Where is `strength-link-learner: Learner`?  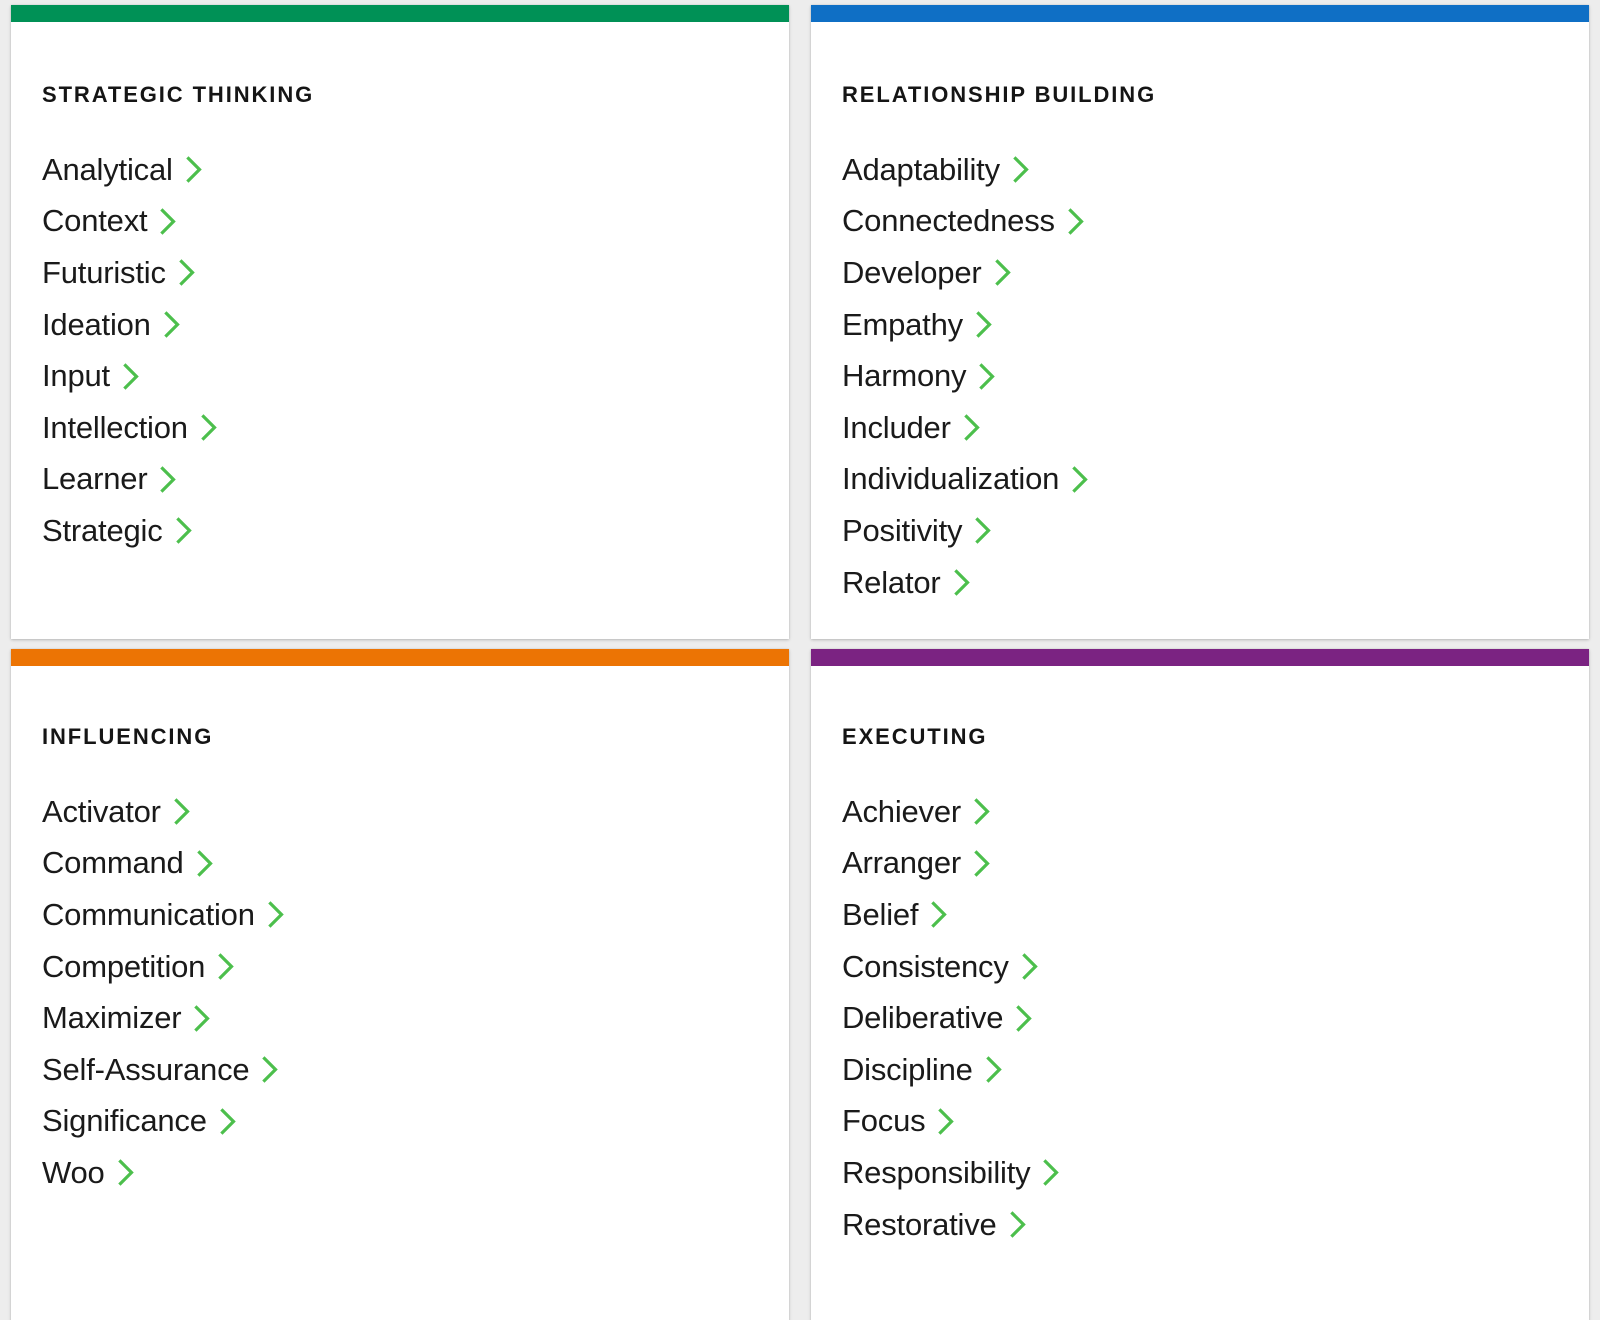 strength-link-learner: Learner is located at coordinates (109, 480).